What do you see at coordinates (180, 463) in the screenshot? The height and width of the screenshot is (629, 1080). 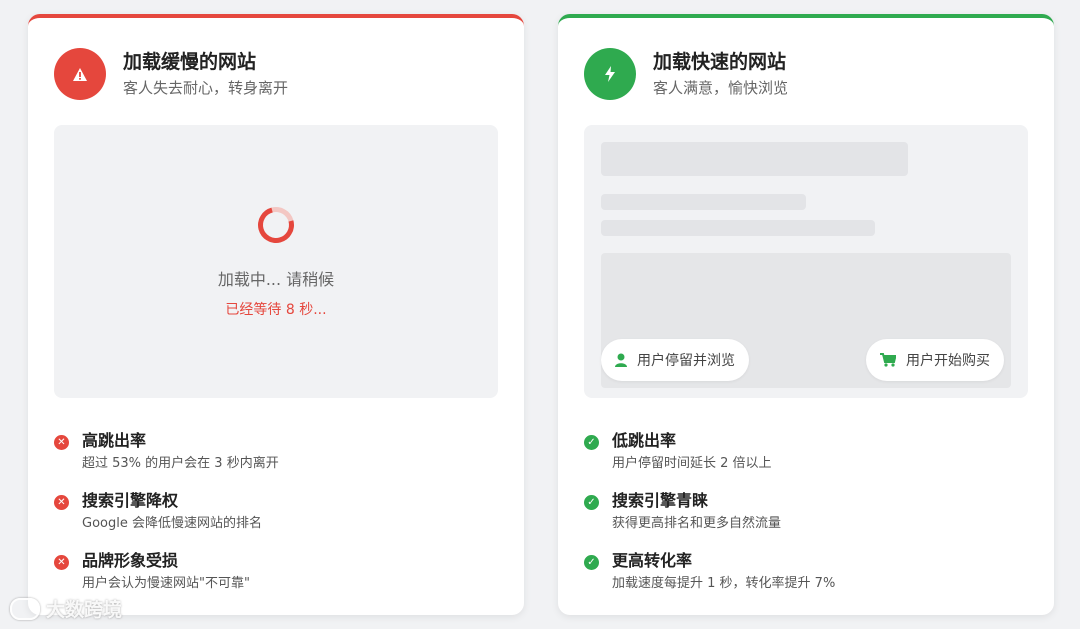 I see `feature-desc: 超过 53% 的用户会在 3 秒内离开` at bounding box center [180, 463].